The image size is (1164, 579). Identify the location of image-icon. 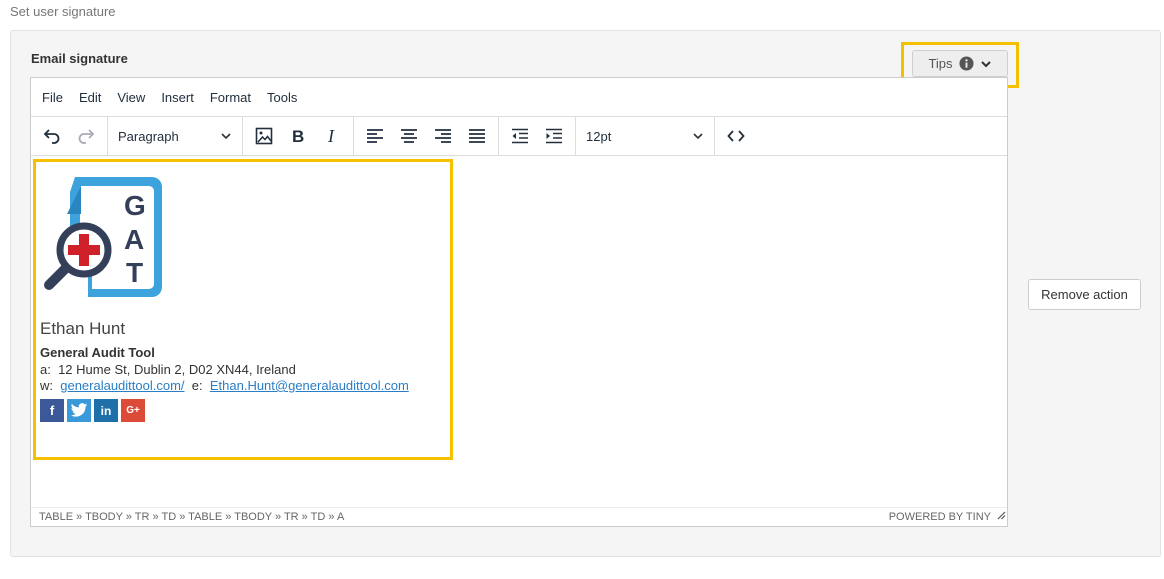
(264, 136).